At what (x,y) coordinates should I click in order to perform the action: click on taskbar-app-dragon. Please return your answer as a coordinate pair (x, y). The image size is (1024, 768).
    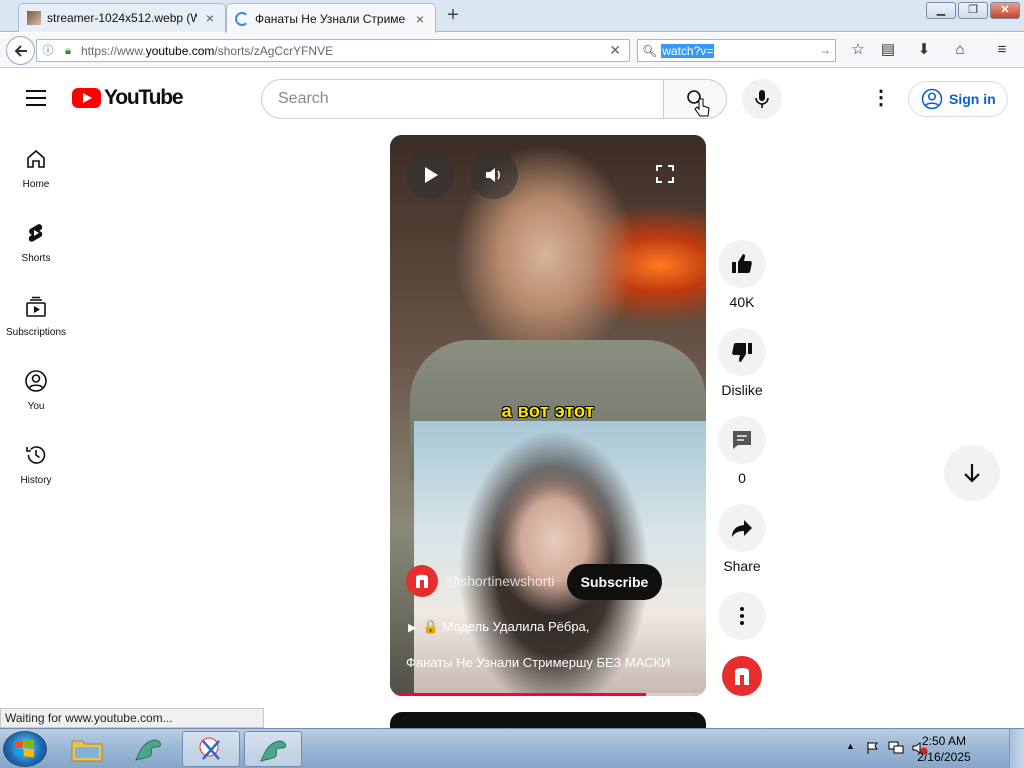
    Looking at the image, I should click on (149, 749).